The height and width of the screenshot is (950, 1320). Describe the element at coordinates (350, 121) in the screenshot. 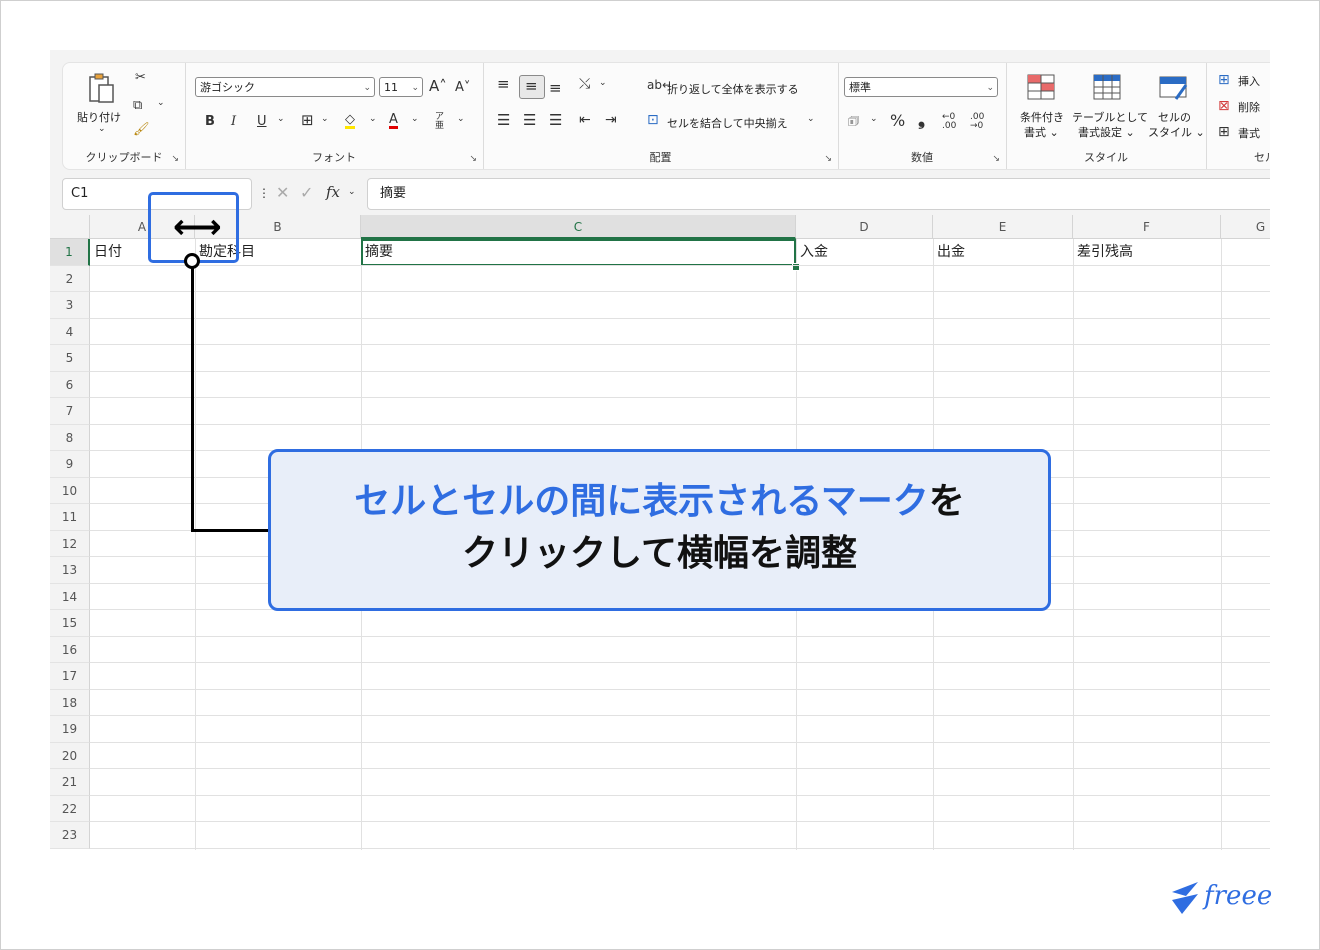

I see `fill-color-icon: ◇` at that location.